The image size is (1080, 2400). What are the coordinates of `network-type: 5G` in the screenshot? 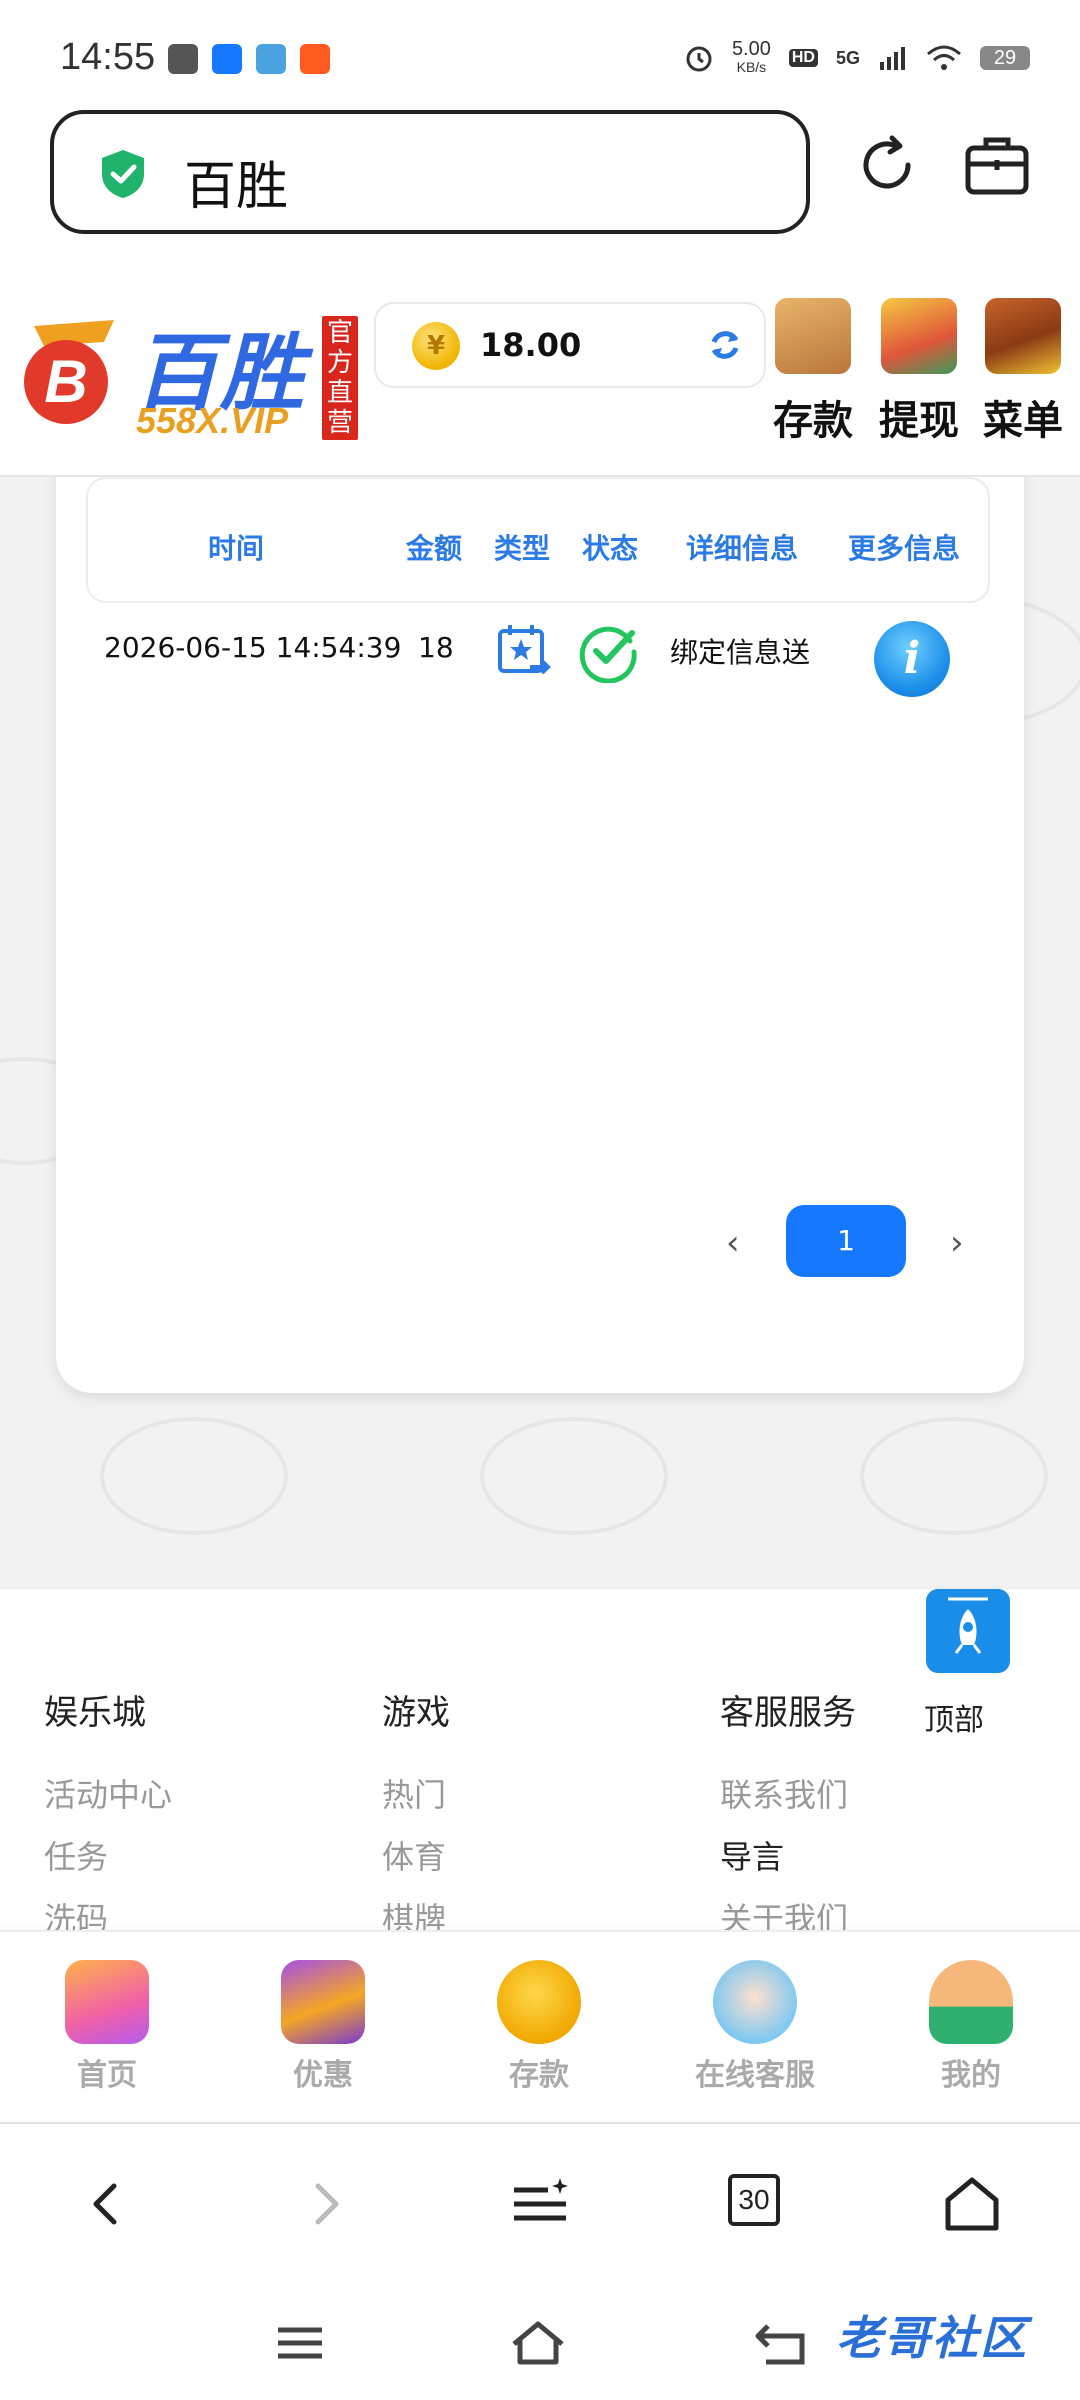 It's located at (847, 57).